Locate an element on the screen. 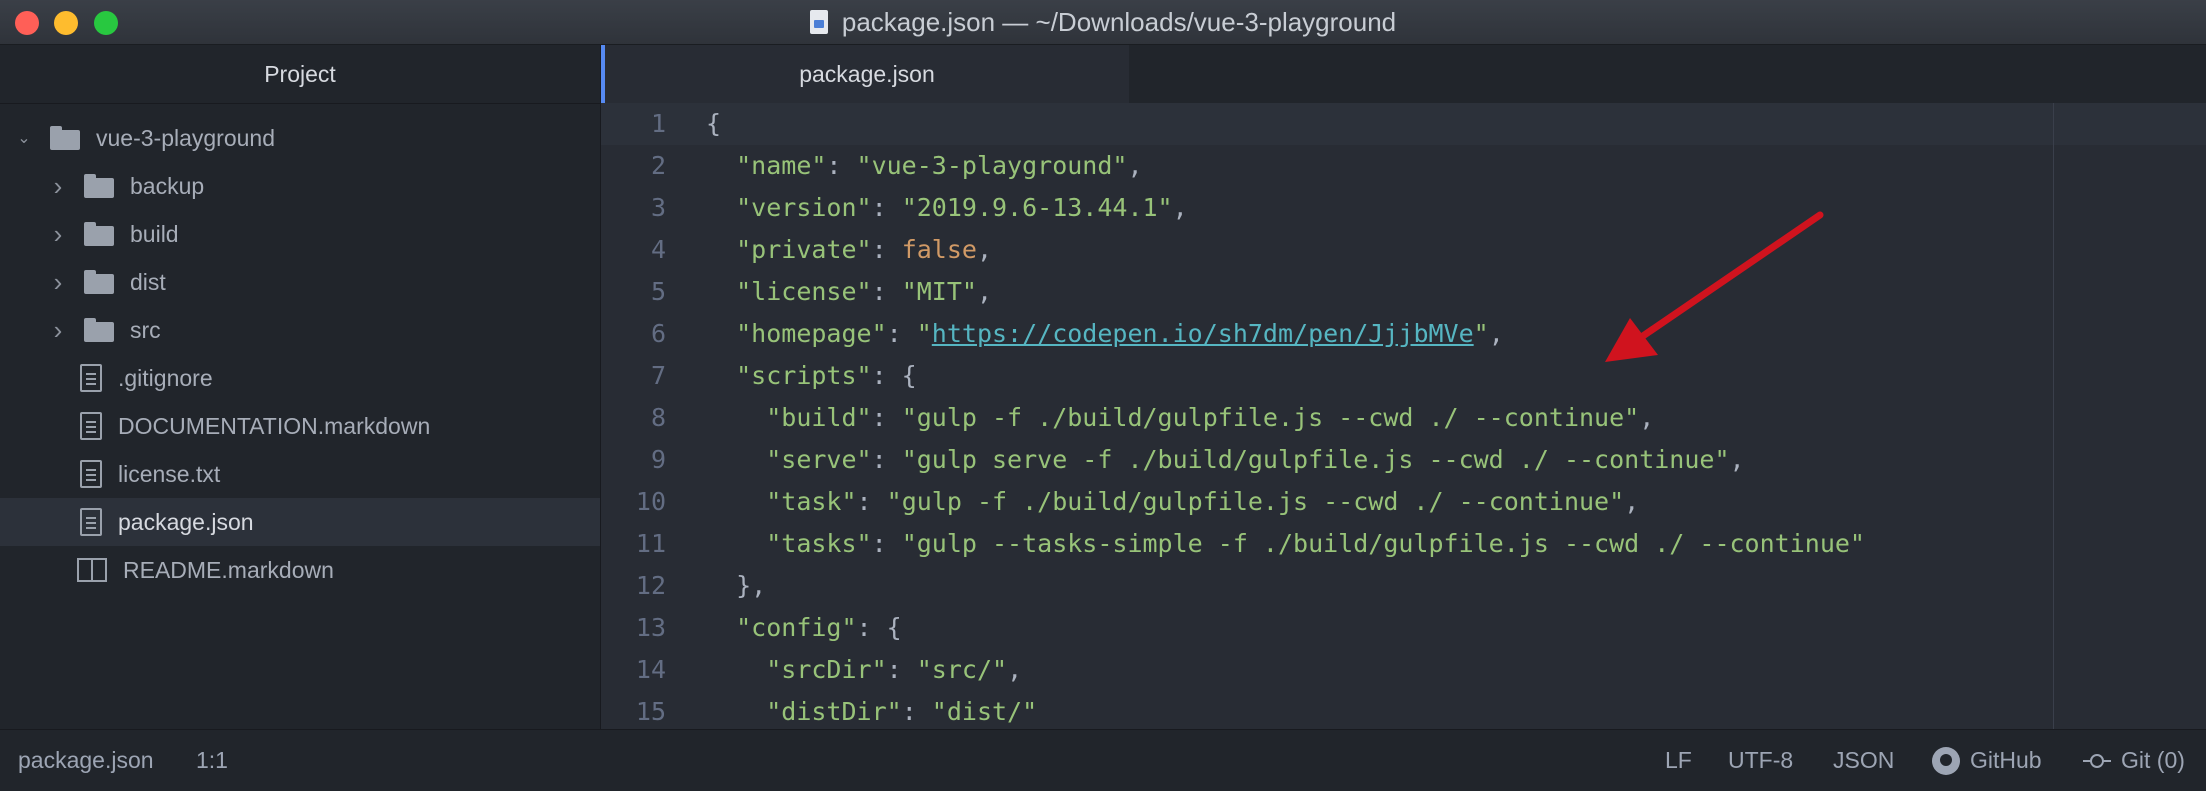  code-token: "name" is located at coordinates (781, 165).